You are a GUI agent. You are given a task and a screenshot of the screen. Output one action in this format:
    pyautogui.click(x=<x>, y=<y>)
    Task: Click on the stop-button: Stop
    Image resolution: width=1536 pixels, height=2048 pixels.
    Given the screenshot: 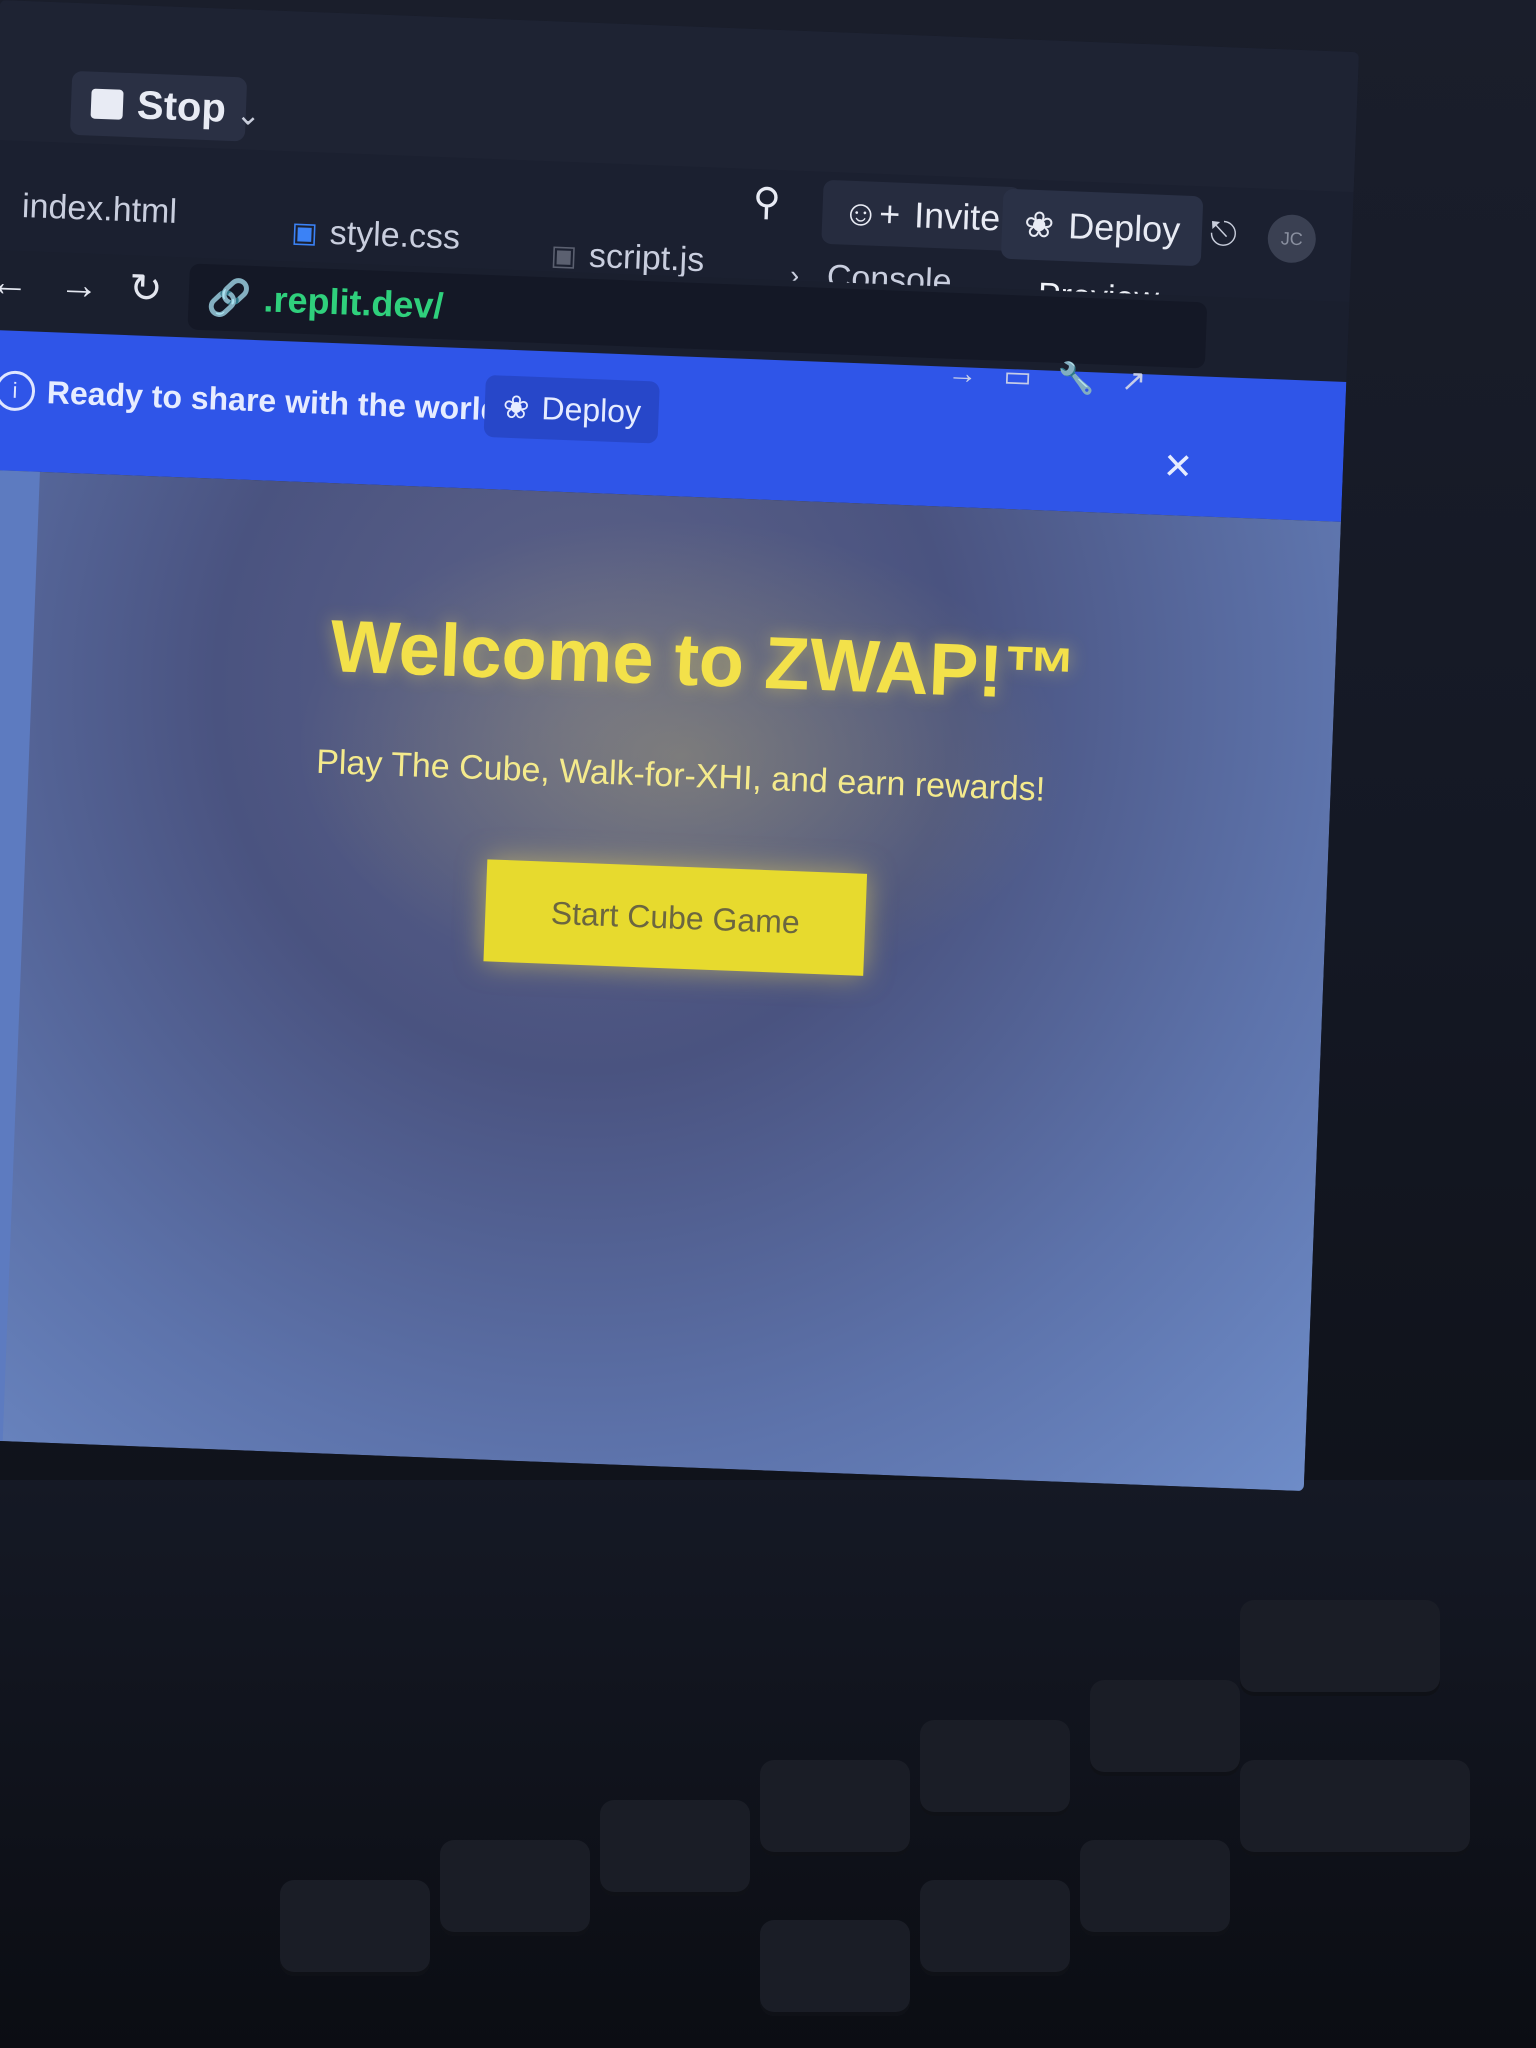 What is the action you would take?
    pyautogui.click(x=158, y=106)
    